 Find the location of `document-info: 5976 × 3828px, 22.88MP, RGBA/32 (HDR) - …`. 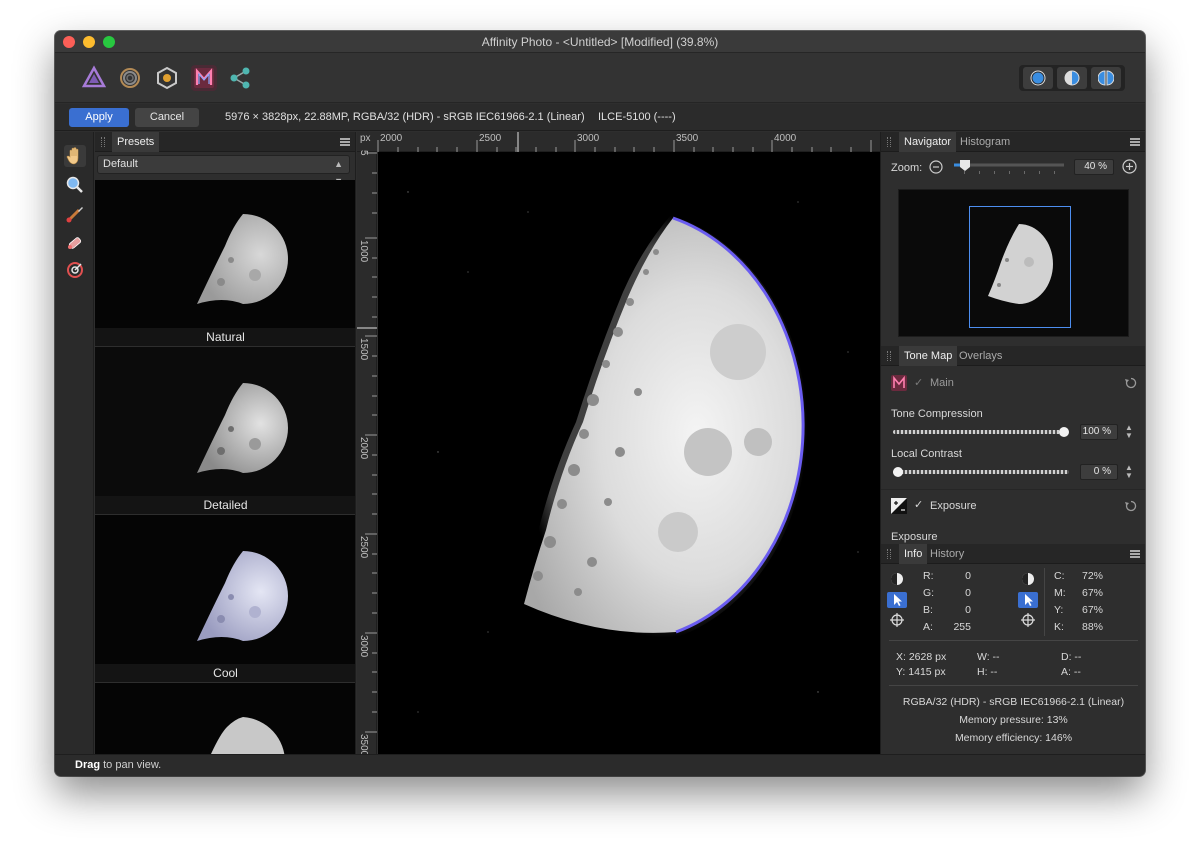

document-info: 5976 × 3828px, 22.88MP, RGBA/32 (HDR) - … is located at coordinates (405, 117).